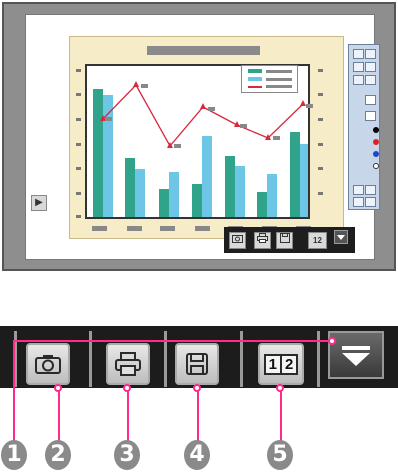 The image size is (398, 475). Describe the element at coordinates (289, 364) in the screenshot. I see `two-label: 2` at that location.